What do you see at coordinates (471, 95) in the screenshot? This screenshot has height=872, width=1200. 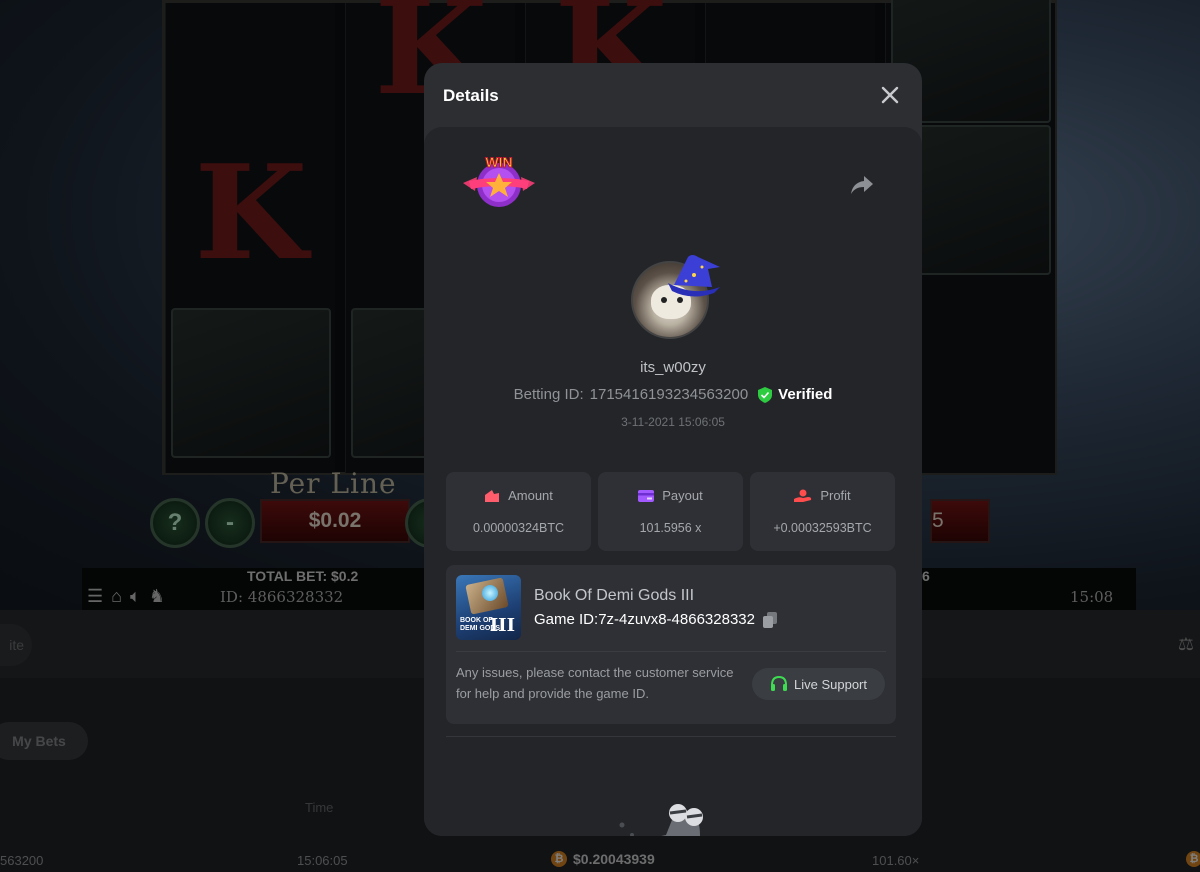 I see `modal-title: Details` at bounding box center [471, 95].